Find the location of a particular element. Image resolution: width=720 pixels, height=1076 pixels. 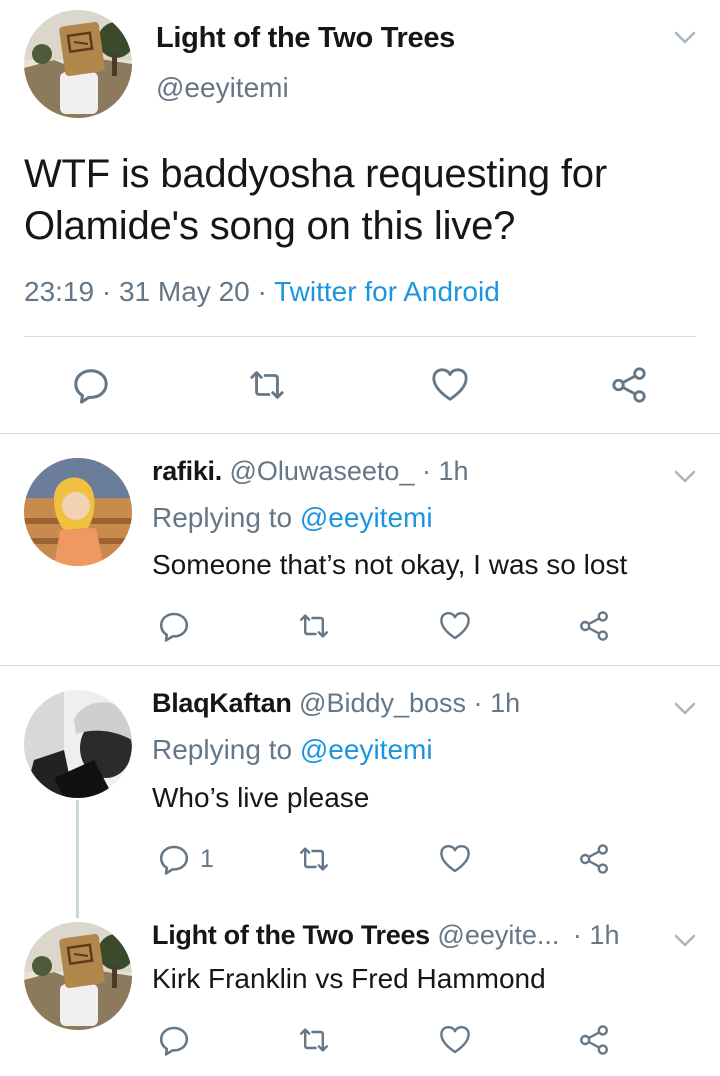

author-handle: @Biddy_boss is located at coordinates (382, 703).